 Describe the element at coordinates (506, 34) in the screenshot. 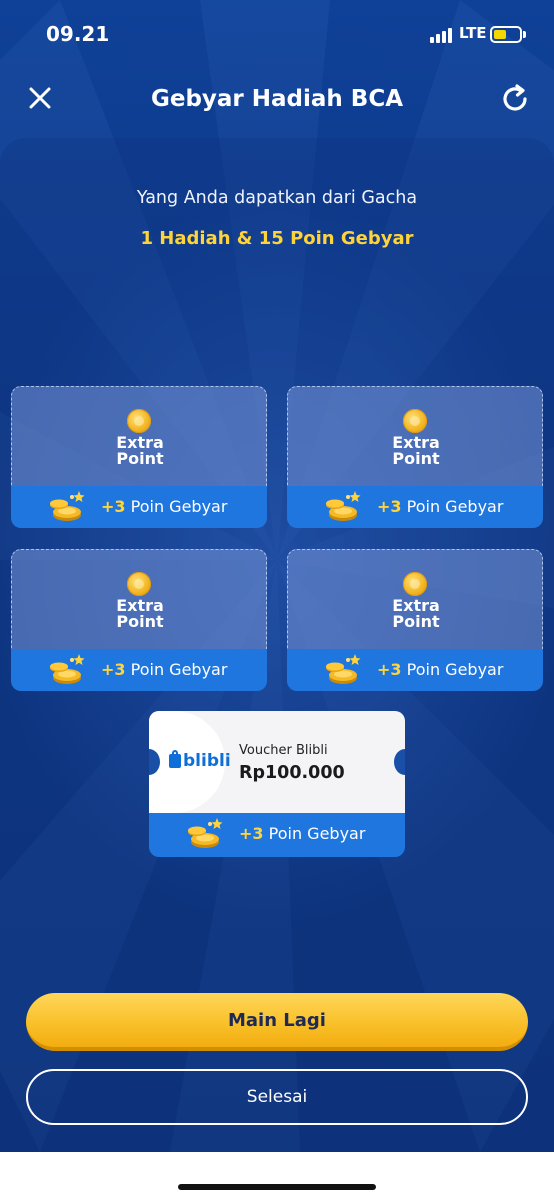

I see `battery-icon` at that location.